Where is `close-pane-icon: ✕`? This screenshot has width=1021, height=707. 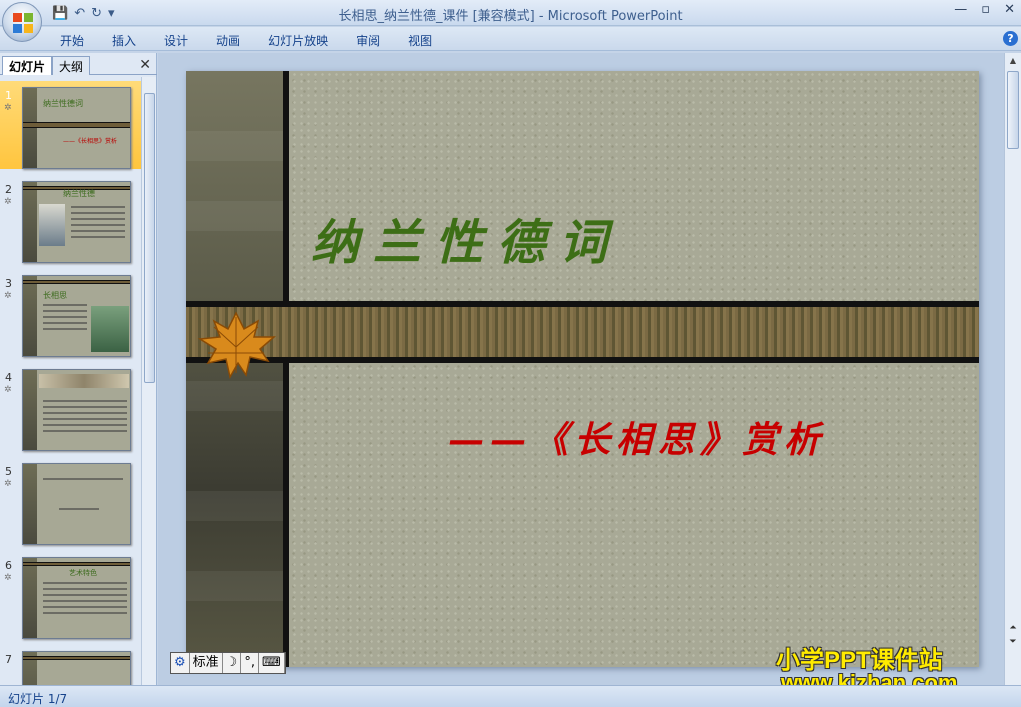 close-pane-icon: ✕ is located at coordinates (145, 65).